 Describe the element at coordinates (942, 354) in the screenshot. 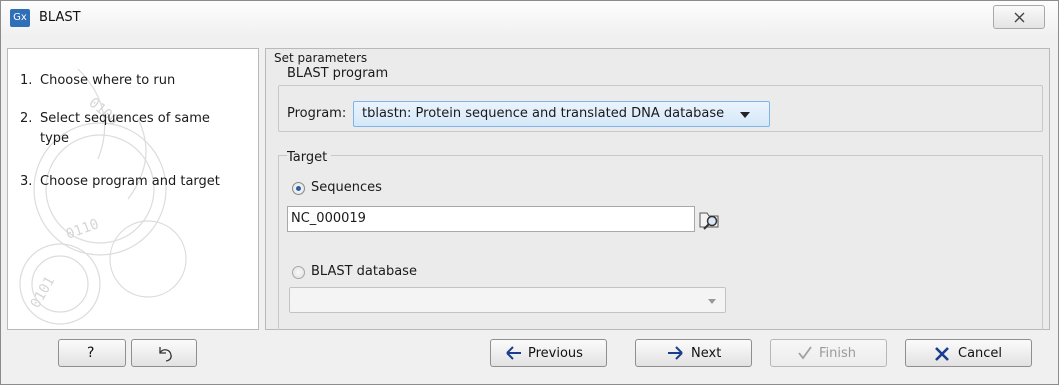

I see `cancel-x-icon` at that location.